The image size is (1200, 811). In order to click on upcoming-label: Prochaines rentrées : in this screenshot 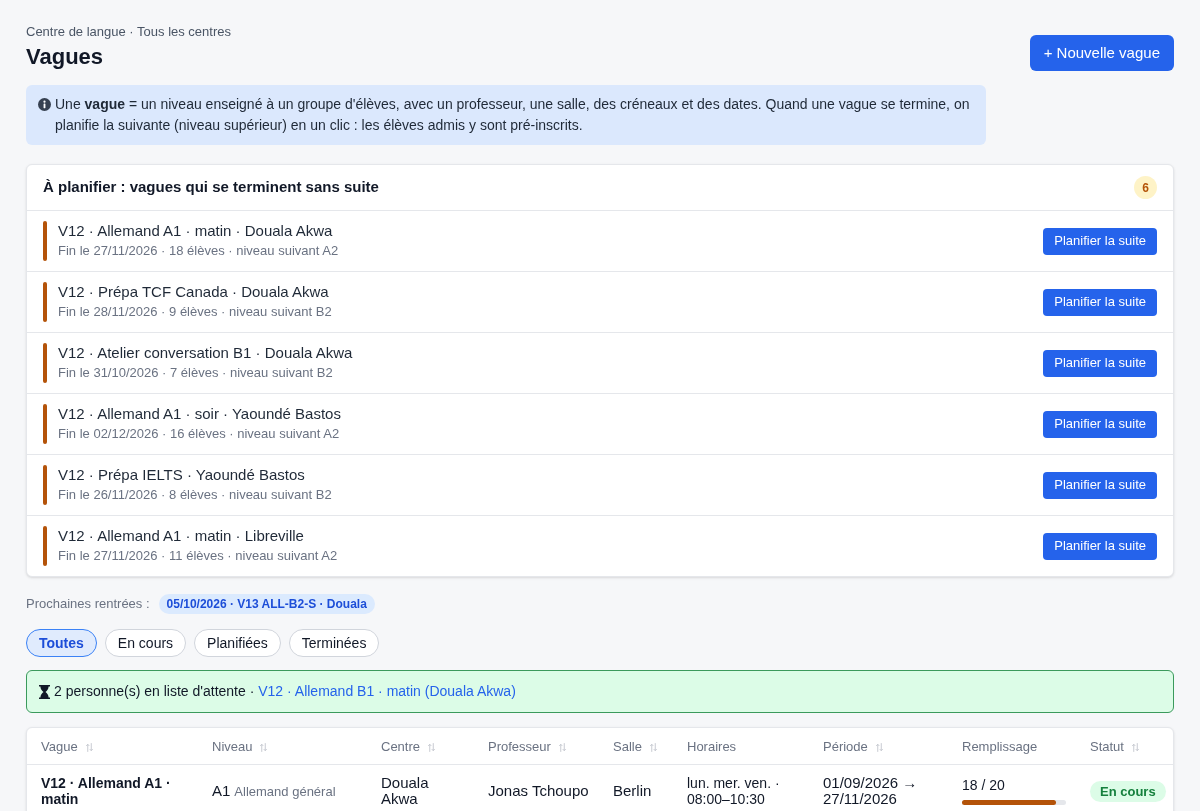, I will do `click(88, 604)`.